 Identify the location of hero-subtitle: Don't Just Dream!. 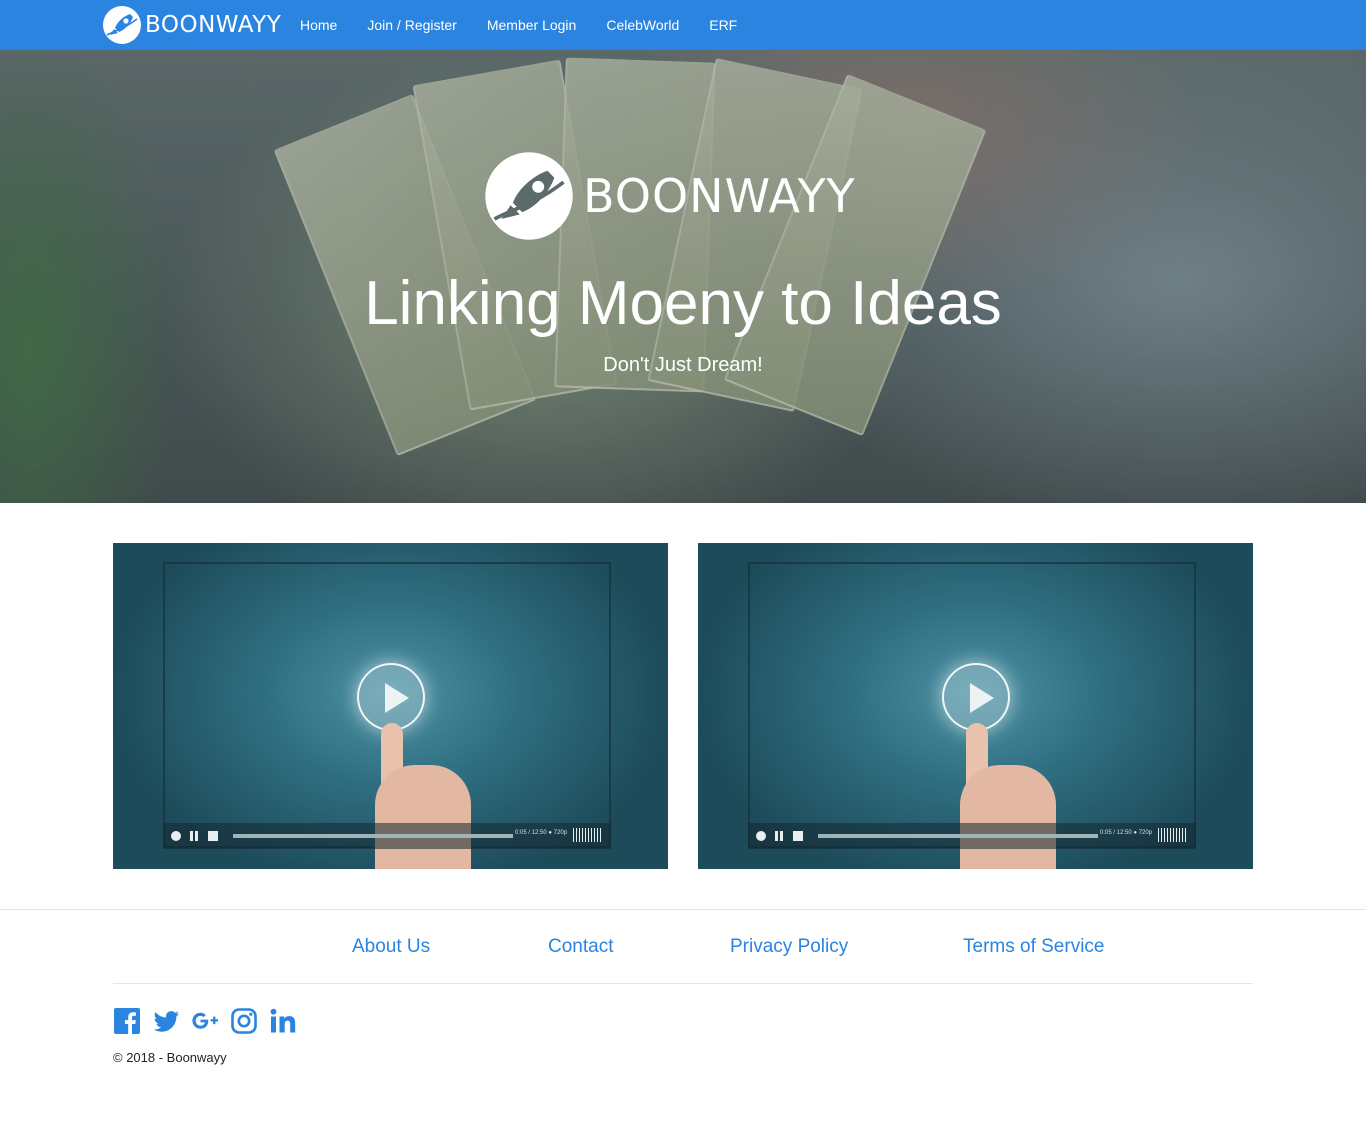
(683, 365).